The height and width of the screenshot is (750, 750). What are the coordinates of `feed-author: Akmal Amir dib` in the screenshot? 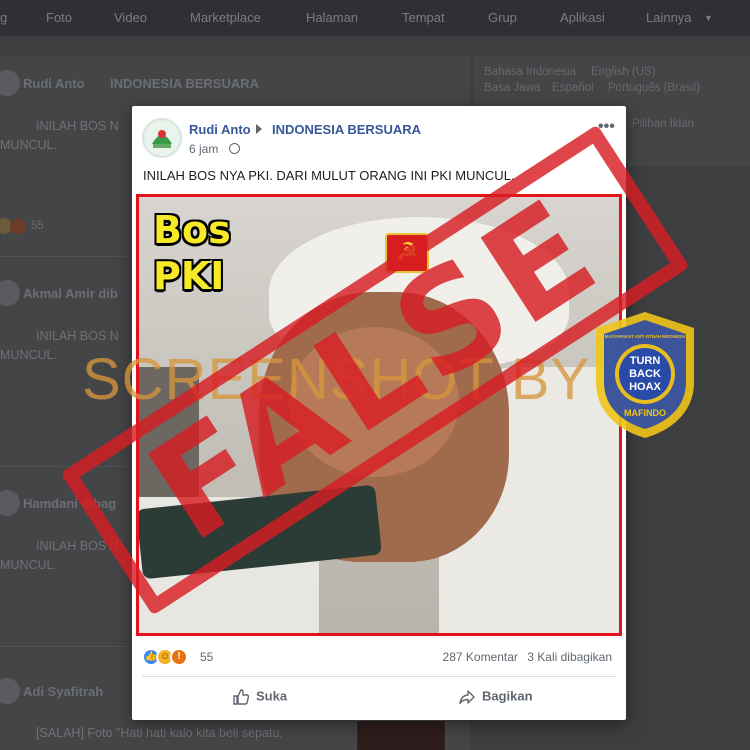 It's located at (70, 293).